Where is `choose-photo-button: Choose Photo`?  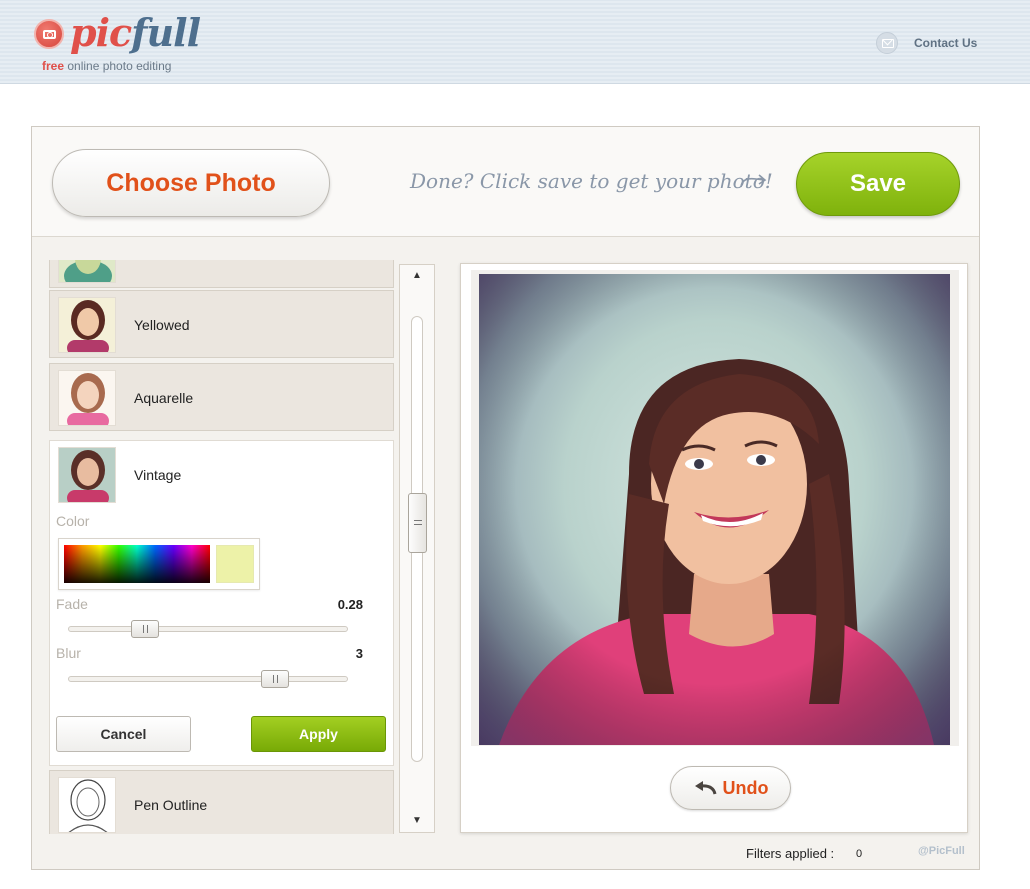 choose-photo-button: Choose Photo is located at coordinates (191, 183).